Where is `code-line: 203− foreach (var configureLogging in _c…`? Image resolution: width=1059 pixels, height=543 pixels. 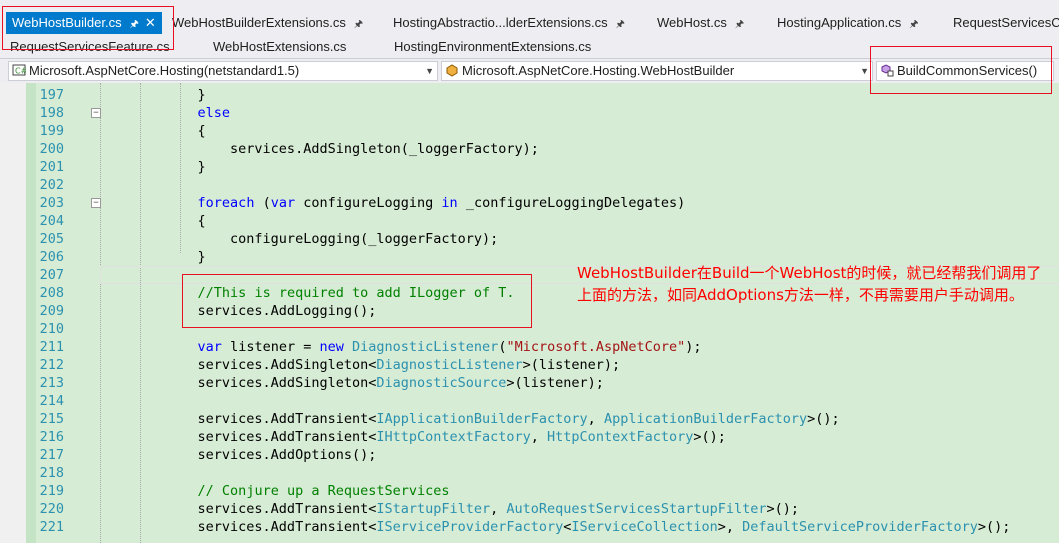 code-line: 203− foreach (var configureLogging in _c… is located at coordinates (529, 203).